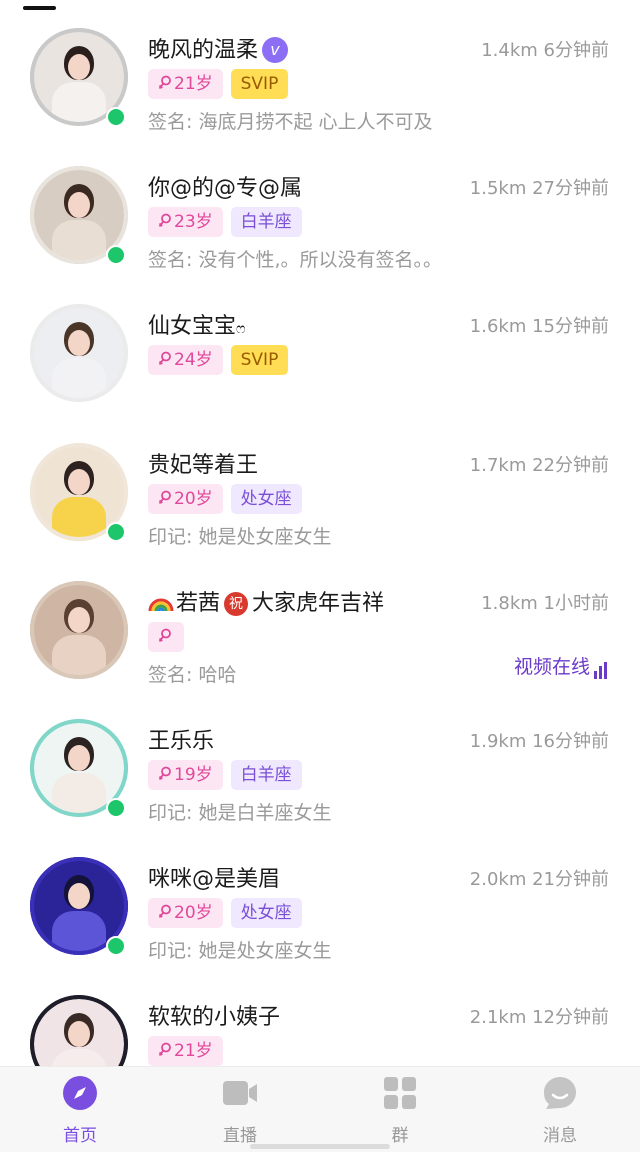  I want to click on tab-live: 直播, so click(240, 1109).